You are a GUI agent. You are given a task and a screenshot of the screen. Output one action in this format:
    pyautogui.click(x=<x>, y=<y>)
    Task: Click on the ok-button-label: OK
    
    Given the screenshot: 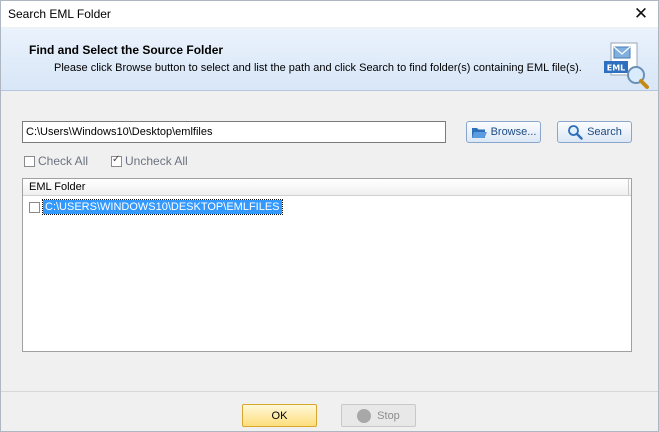 What is the action you would take?
    pyautogui.click(x=279, y=415)
    